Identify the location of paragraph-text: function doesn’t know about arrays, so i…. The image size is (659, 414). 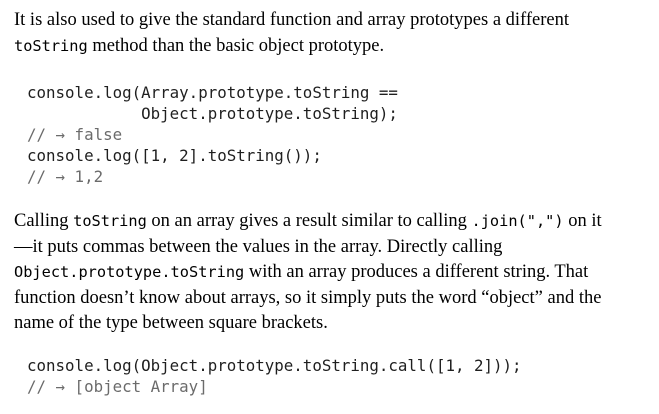
(308, 297).